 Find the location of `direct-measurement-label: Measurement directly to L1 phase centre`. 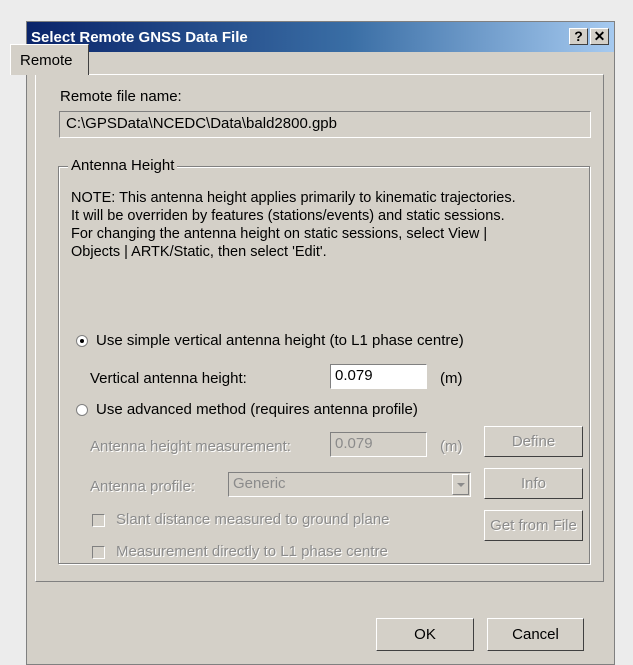

direct-measurement-label: Measurement directly to L1 phase centre is located at coordinates (252, 551).